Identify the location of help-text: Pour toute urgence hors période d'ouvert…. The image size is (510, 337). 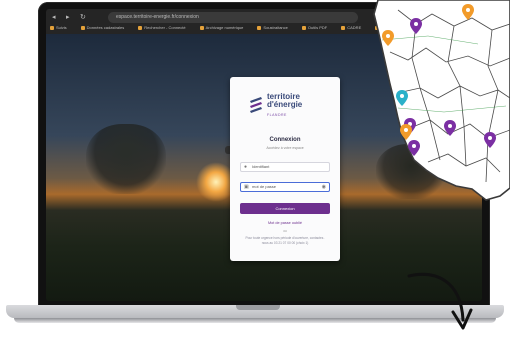
(285, 240).